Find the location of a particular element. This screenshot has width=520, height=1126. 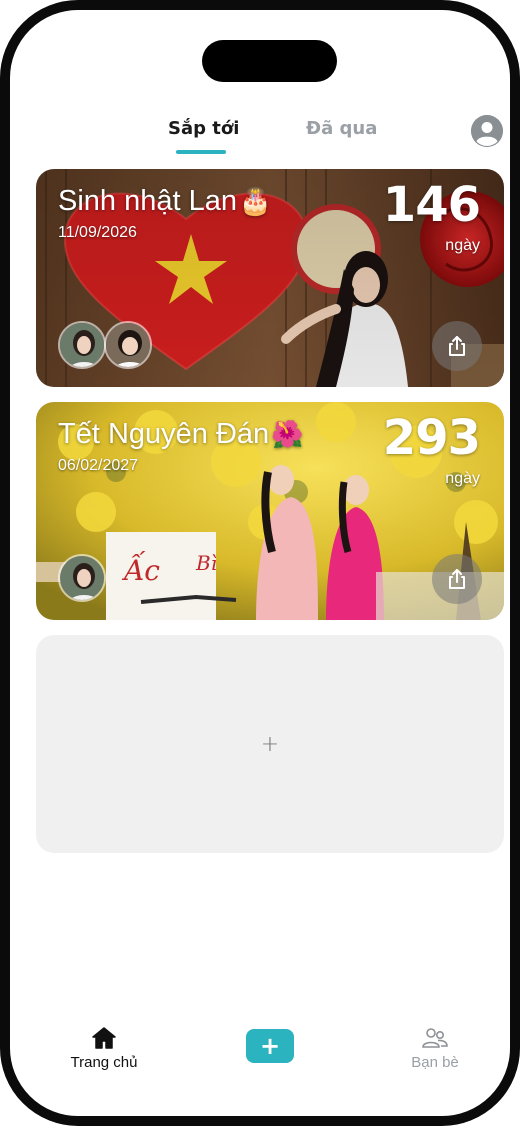

add-event-button: + is located at coordinates (270, 1046).